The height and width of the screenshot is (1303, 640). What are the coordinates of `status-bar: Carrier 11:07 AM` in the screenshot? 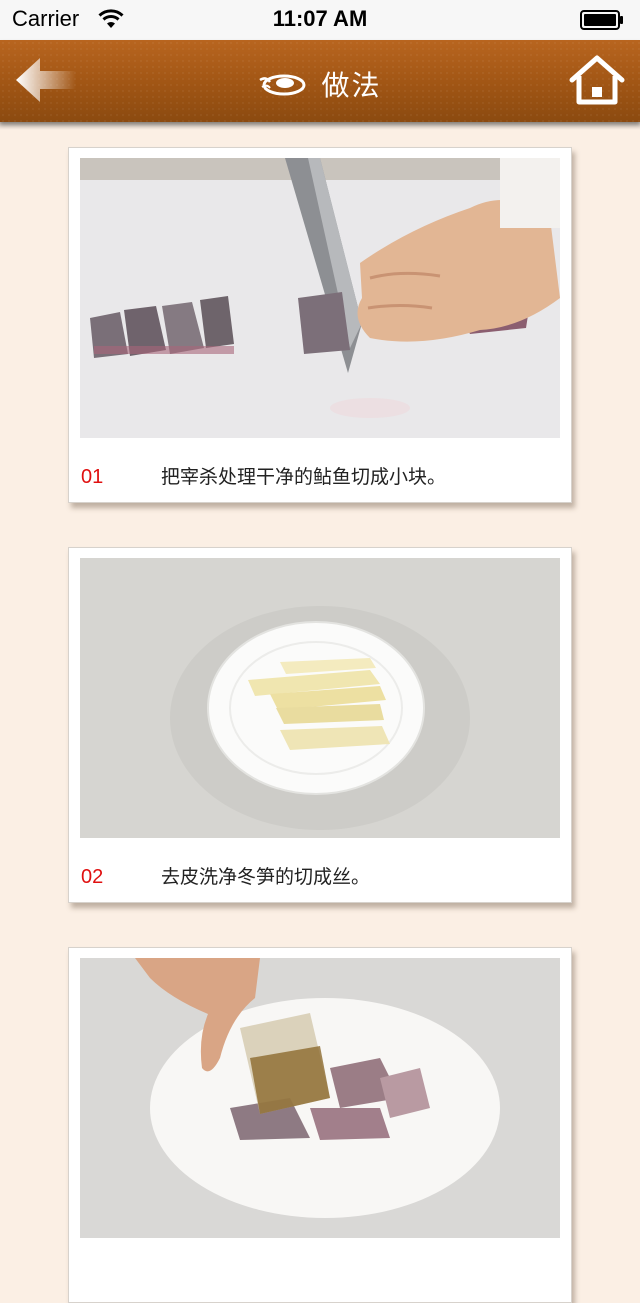 It's located at (320, 20).